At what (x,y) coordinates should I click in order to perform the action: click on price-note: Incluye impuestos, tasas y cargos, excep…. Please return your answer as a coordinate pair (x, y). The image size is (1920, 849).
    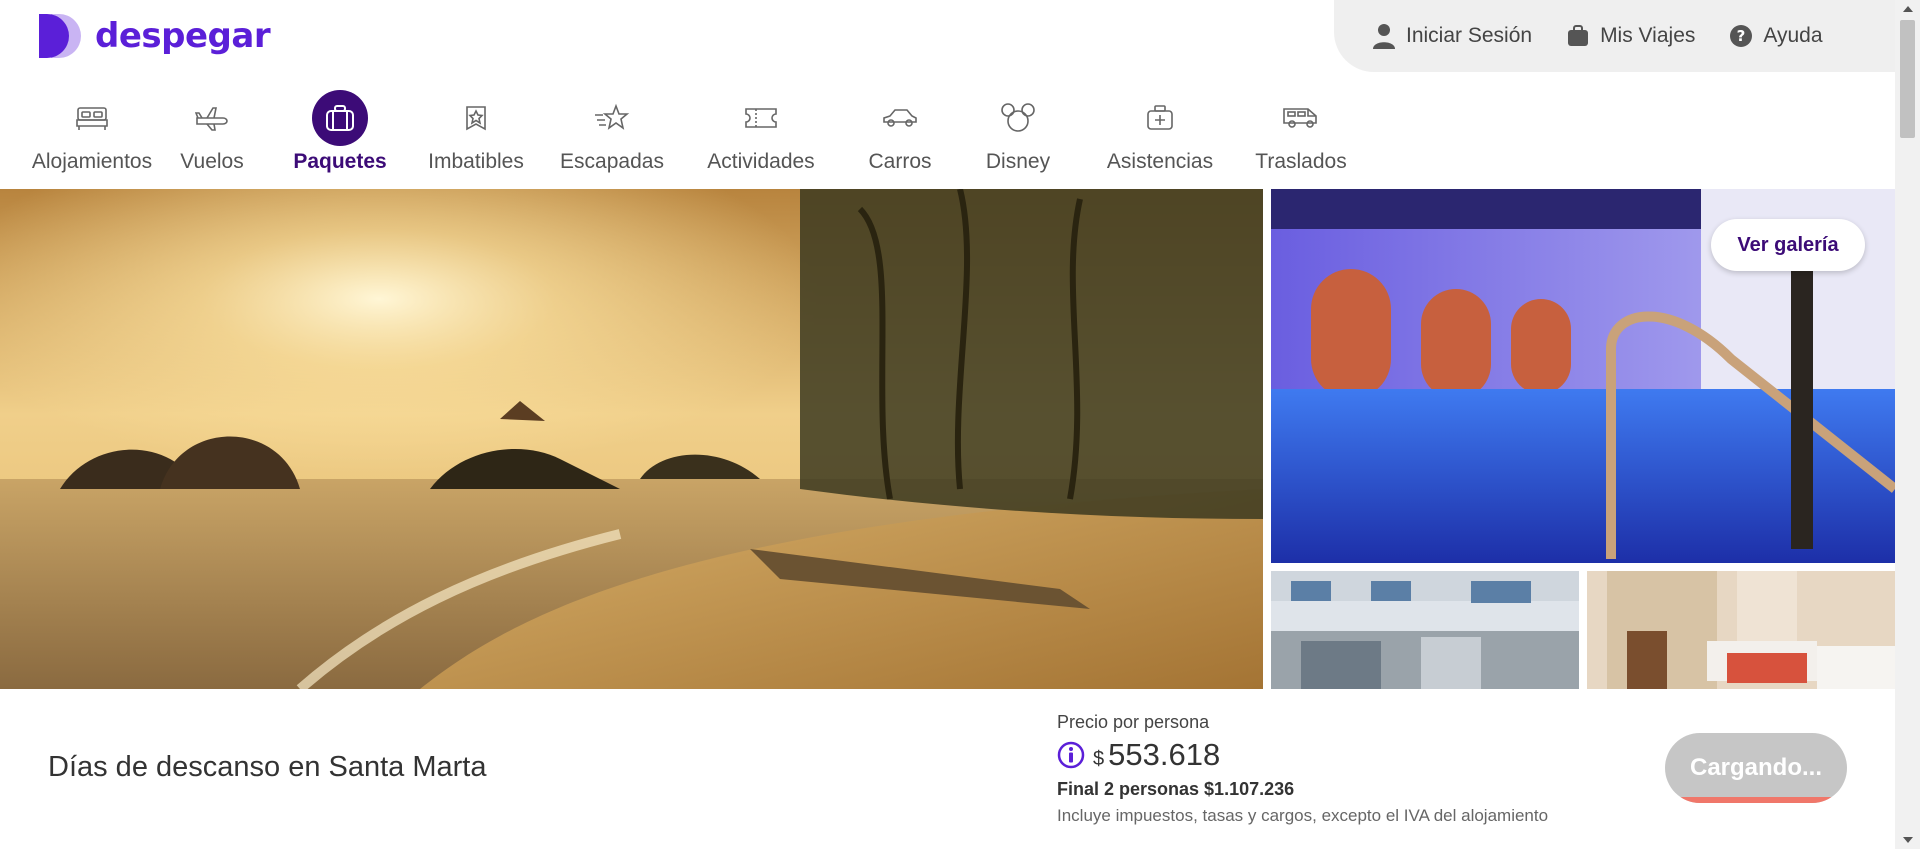
    Looking at the image, I should click on (1303, 815).